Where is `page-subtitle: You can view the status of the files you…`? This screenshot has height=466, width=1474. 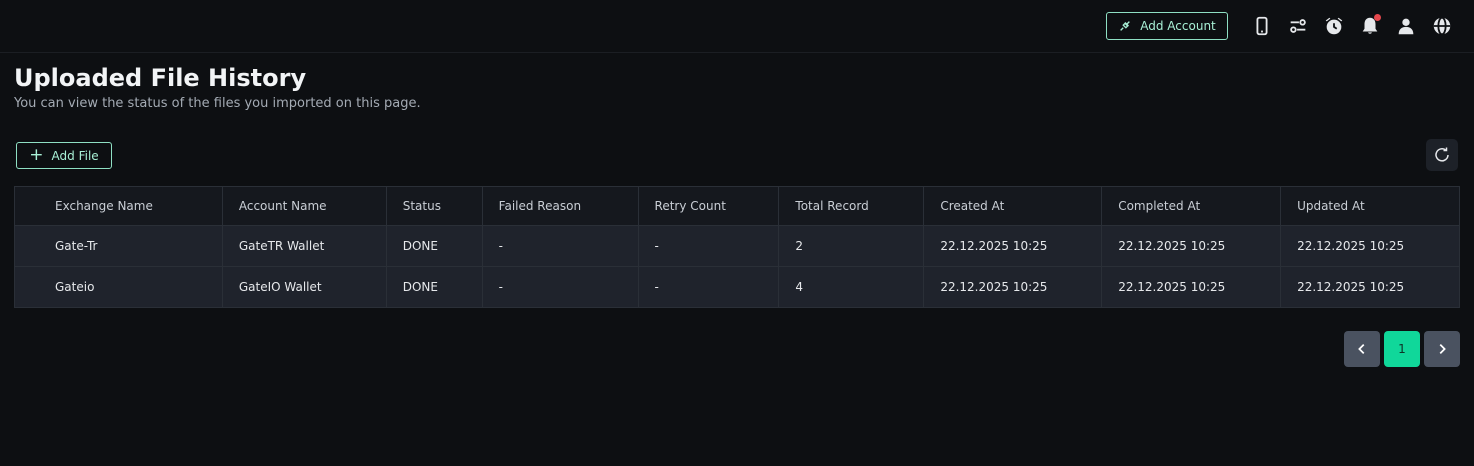 page-subtitle: You can view the status of the files you… is located at coordinates (217, 103).